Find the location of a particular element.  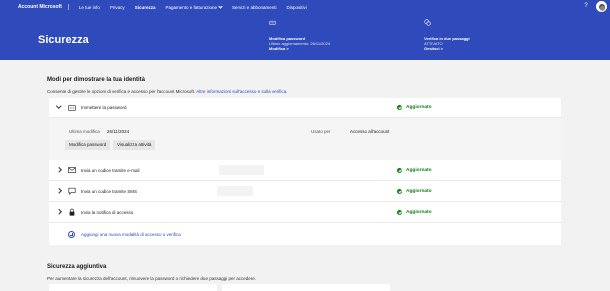

nav-link-security: Sicurezza is located at coordinates (145, 7).